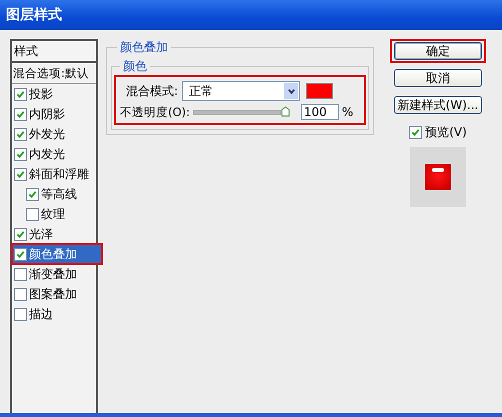 This screenshot has height=417, width=502. I want to click on list-item: 颜色叠加, so click(57, 254).